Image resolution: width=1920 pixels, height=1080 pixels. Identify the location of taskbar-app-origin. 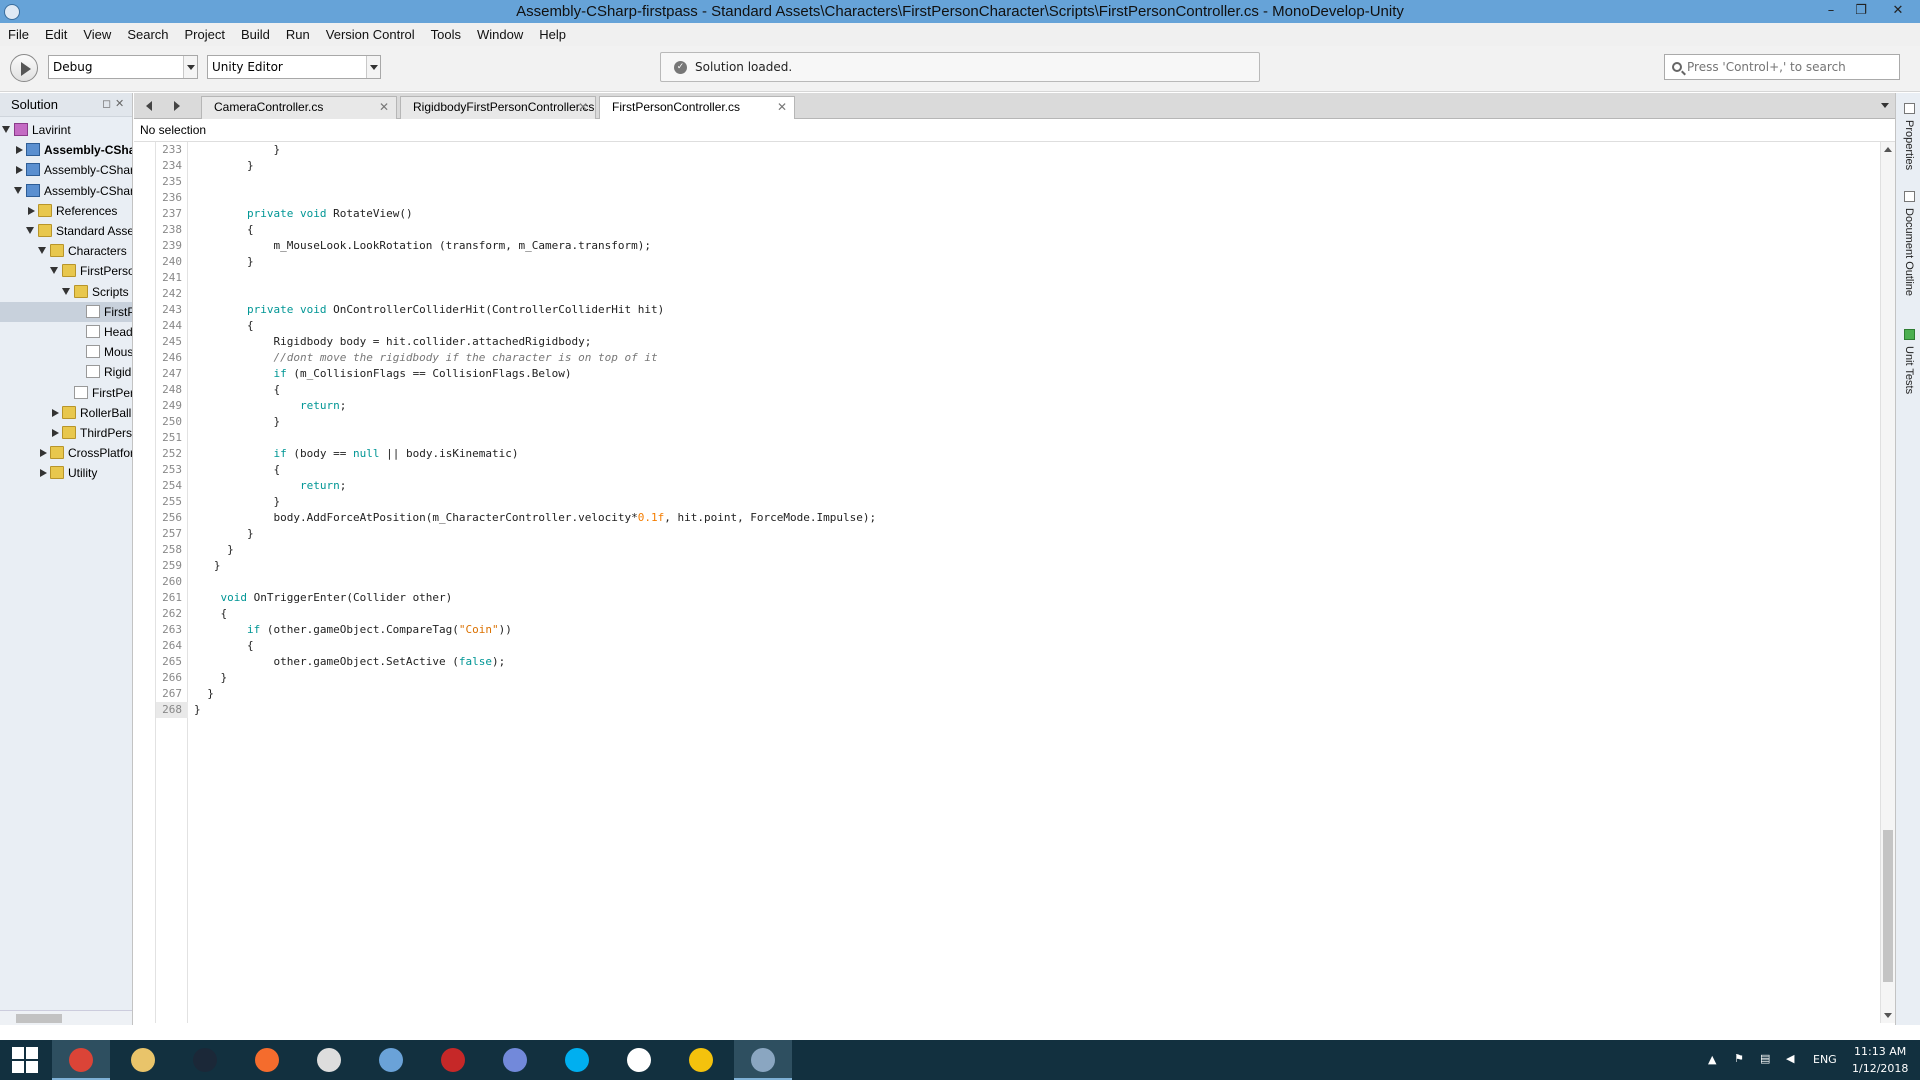
(267, 1060).